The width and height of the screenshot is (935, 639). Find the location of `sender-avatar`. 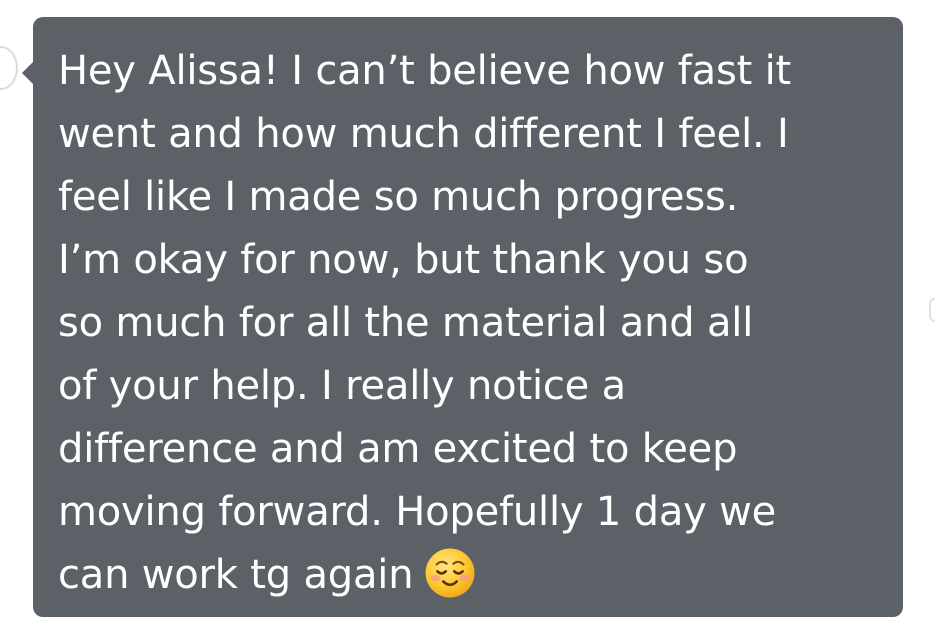

sender-avatar is located at coordinates (9, 68).